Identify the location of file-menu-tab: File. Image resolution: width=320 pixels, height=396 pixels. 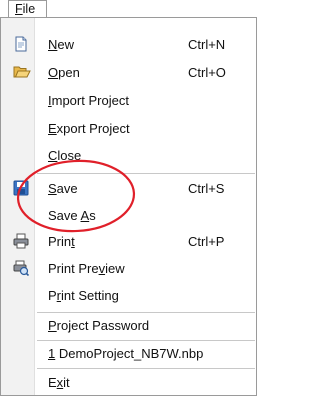
(27, 9).